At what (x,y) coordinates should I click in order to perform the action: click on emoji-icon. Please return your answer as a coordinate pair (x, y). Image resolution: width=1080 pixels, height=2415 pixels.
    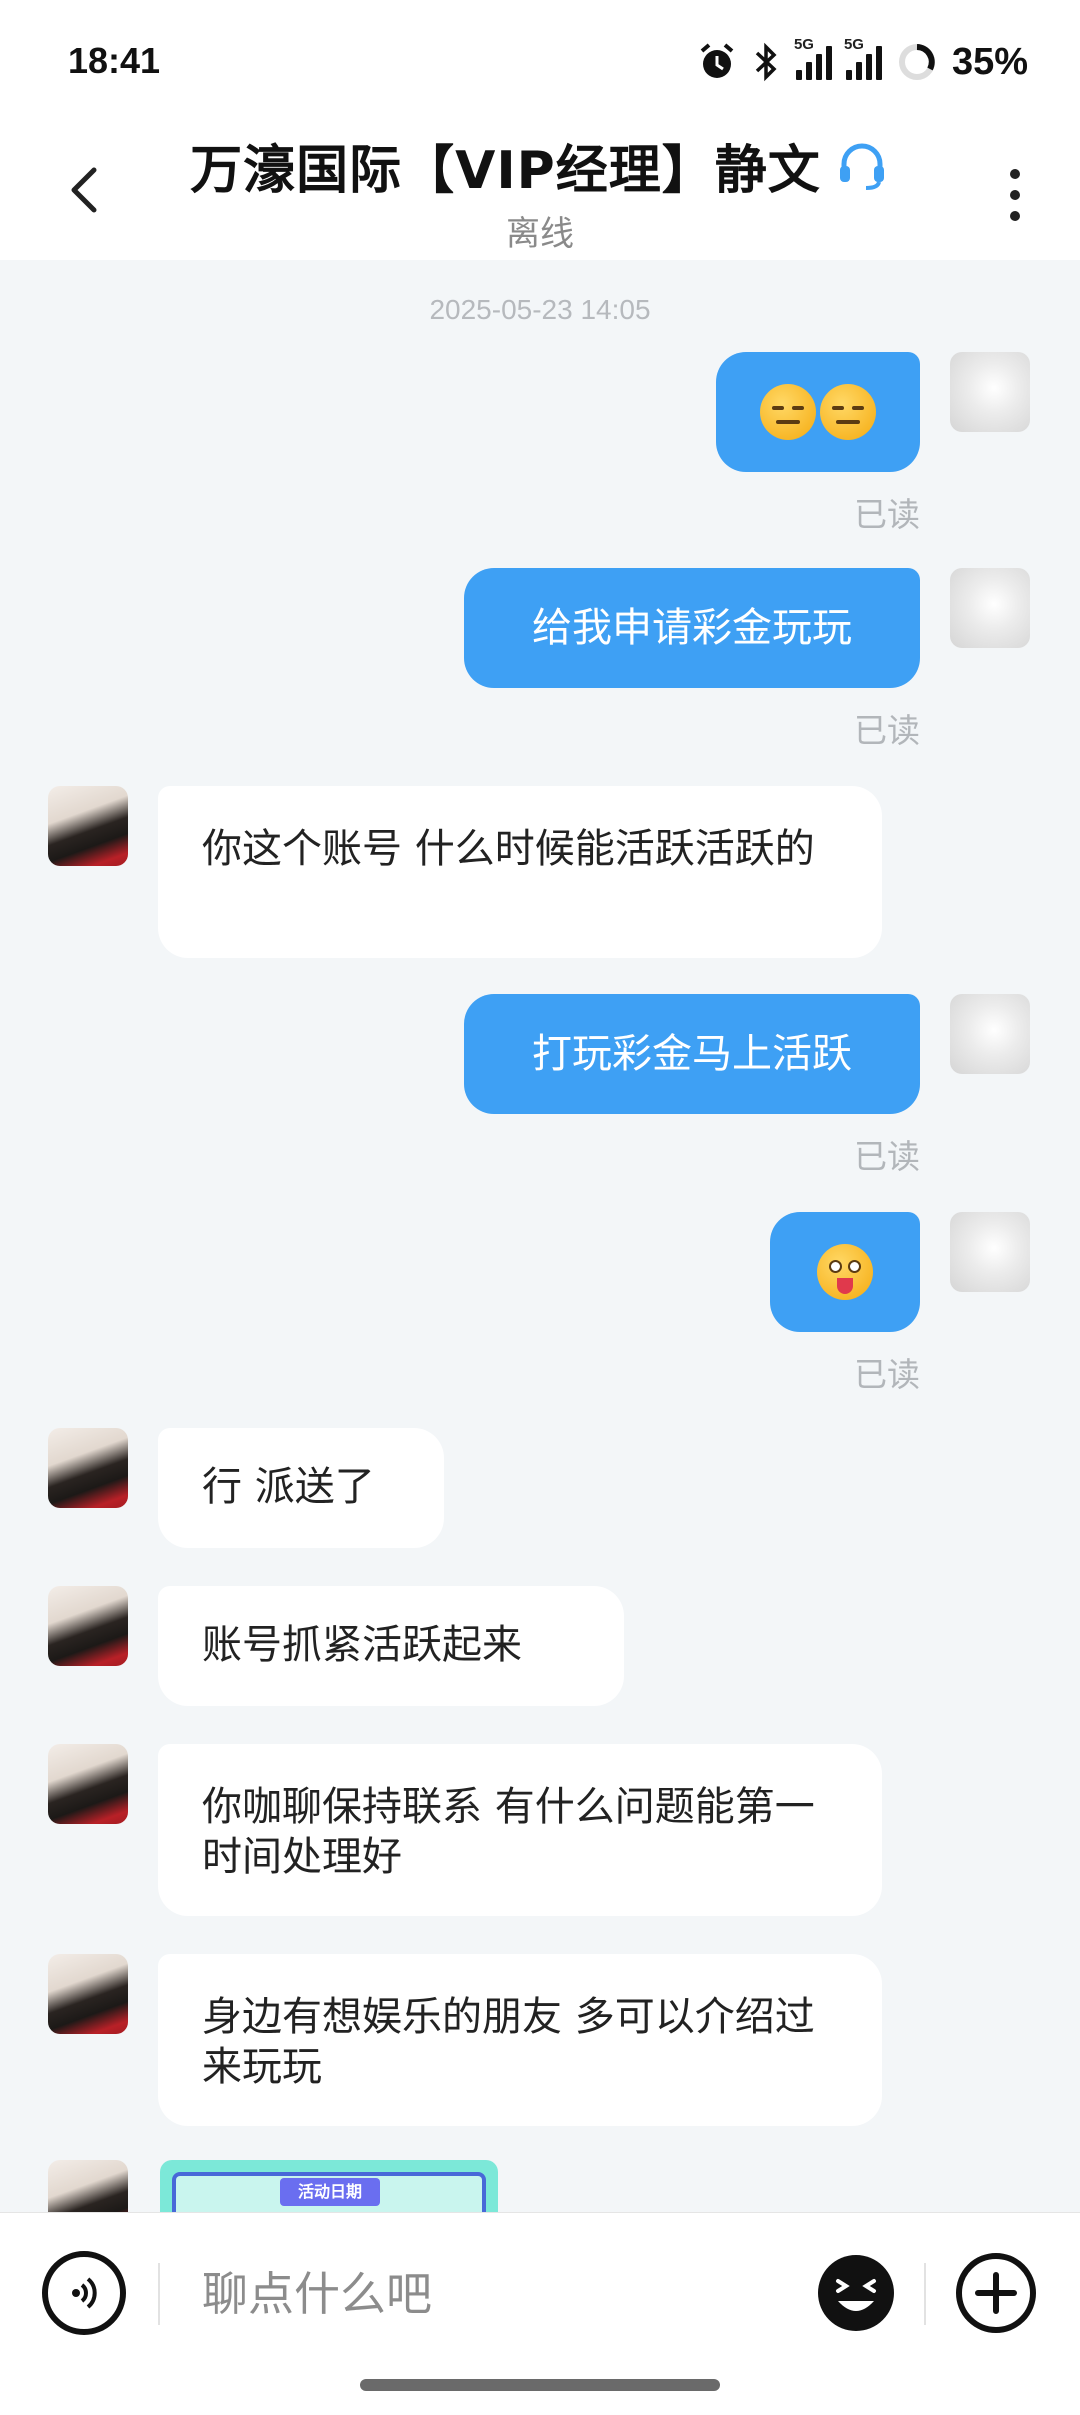
    Looking at the image, I should click on (856, 2293).